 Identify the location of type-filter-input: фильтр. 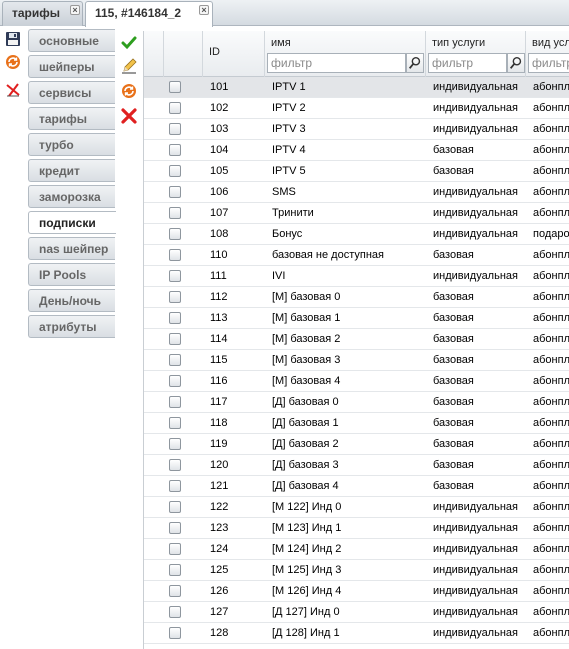
(467, 63).